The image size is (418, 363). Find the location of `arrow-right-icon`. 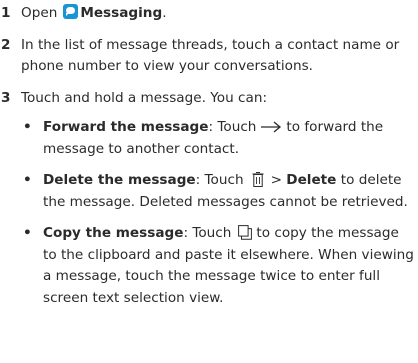

arrow-right-icon is located at coordinates (271, 127).